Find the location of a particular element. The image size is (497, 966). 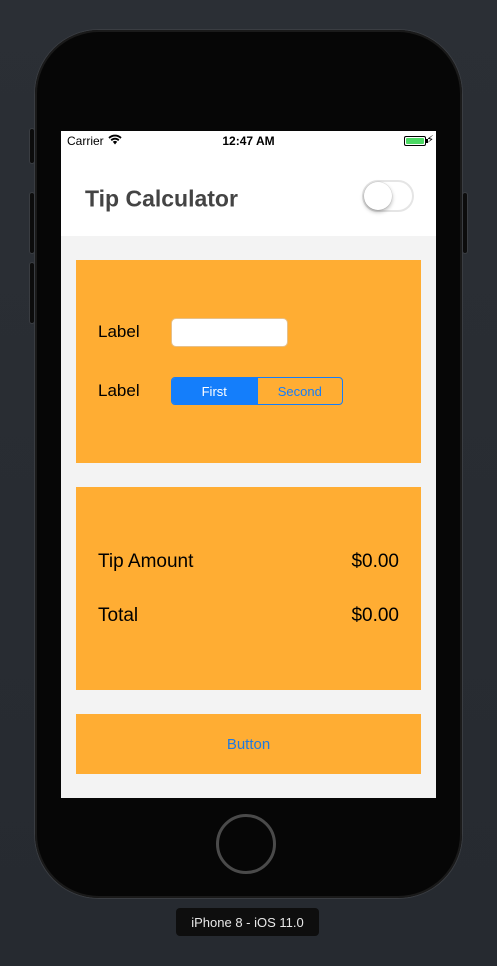

simulator-device-label: iPhone 8 - iOS 11.0 is located at coordinates (247, 922).